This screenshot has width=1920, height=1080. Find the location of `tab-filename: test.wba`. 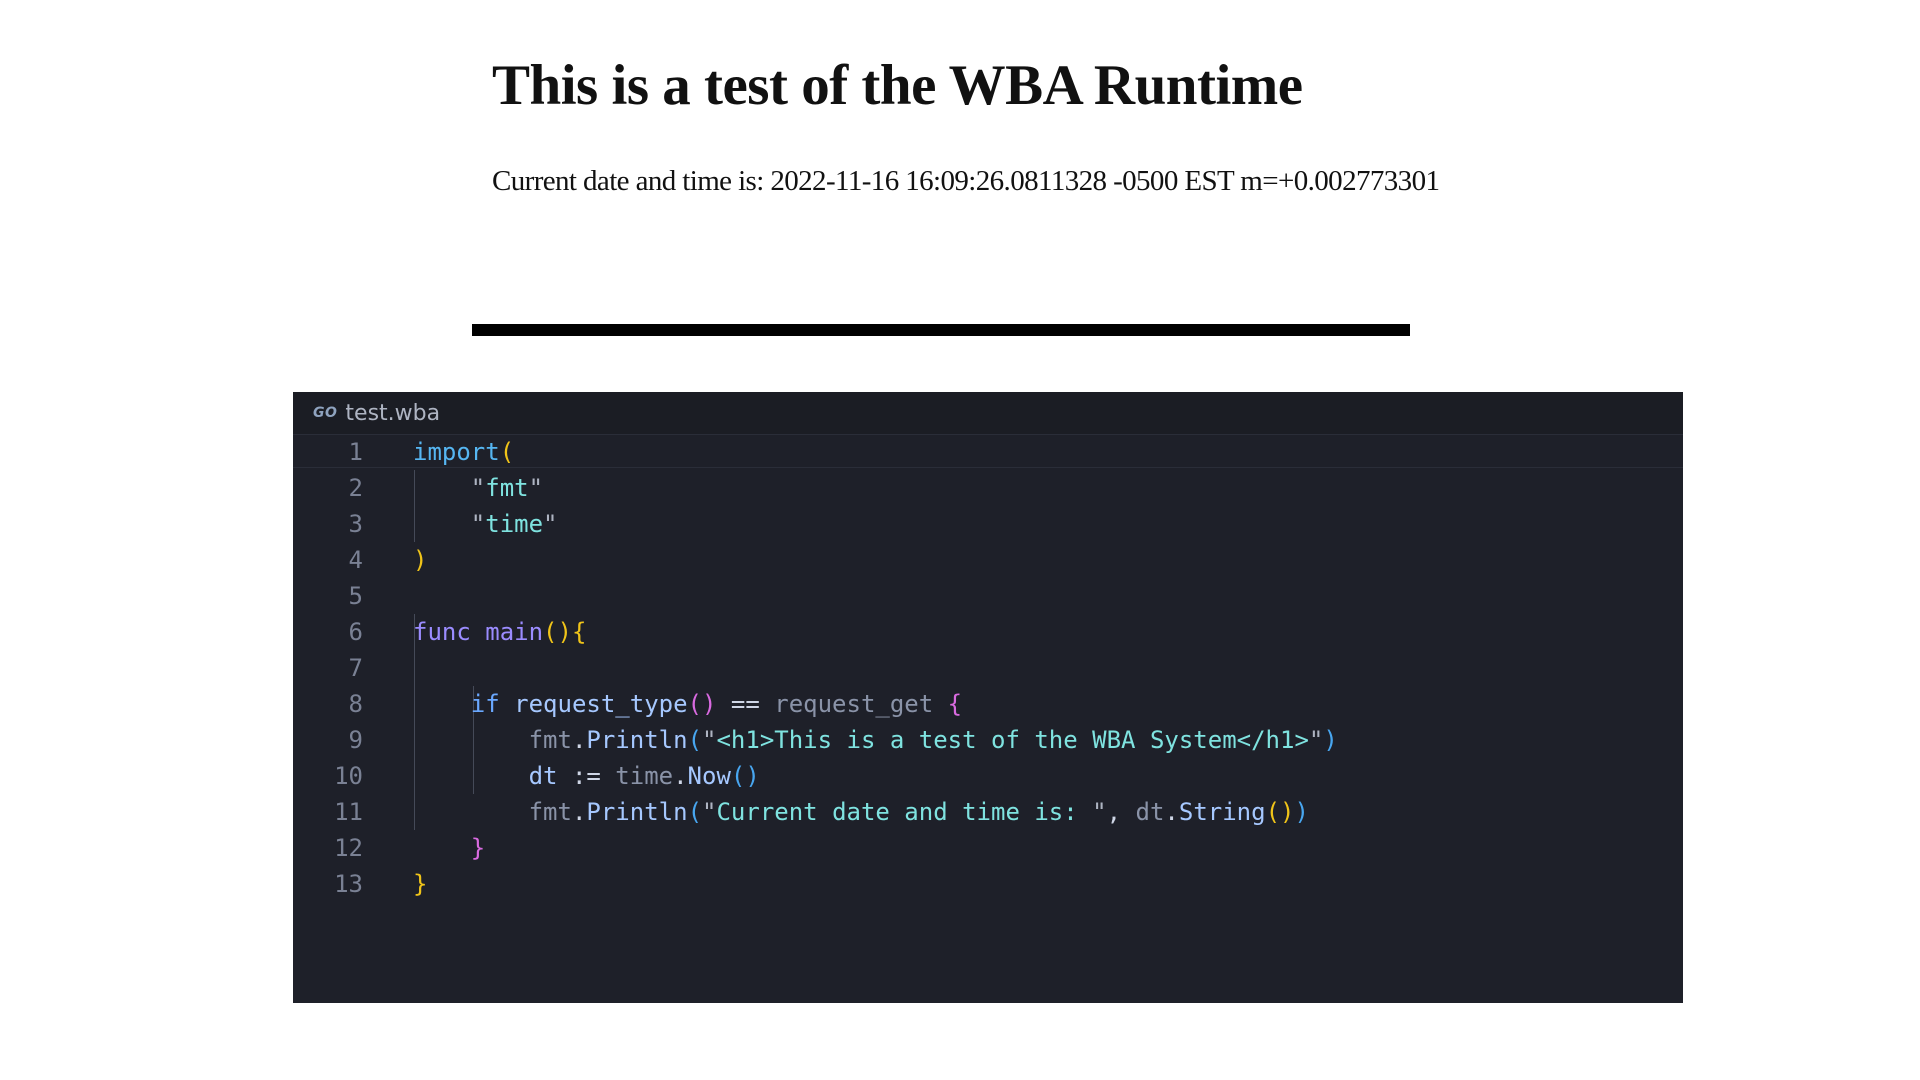

tab-filename: test.wba is located at coordinates (393, 413).